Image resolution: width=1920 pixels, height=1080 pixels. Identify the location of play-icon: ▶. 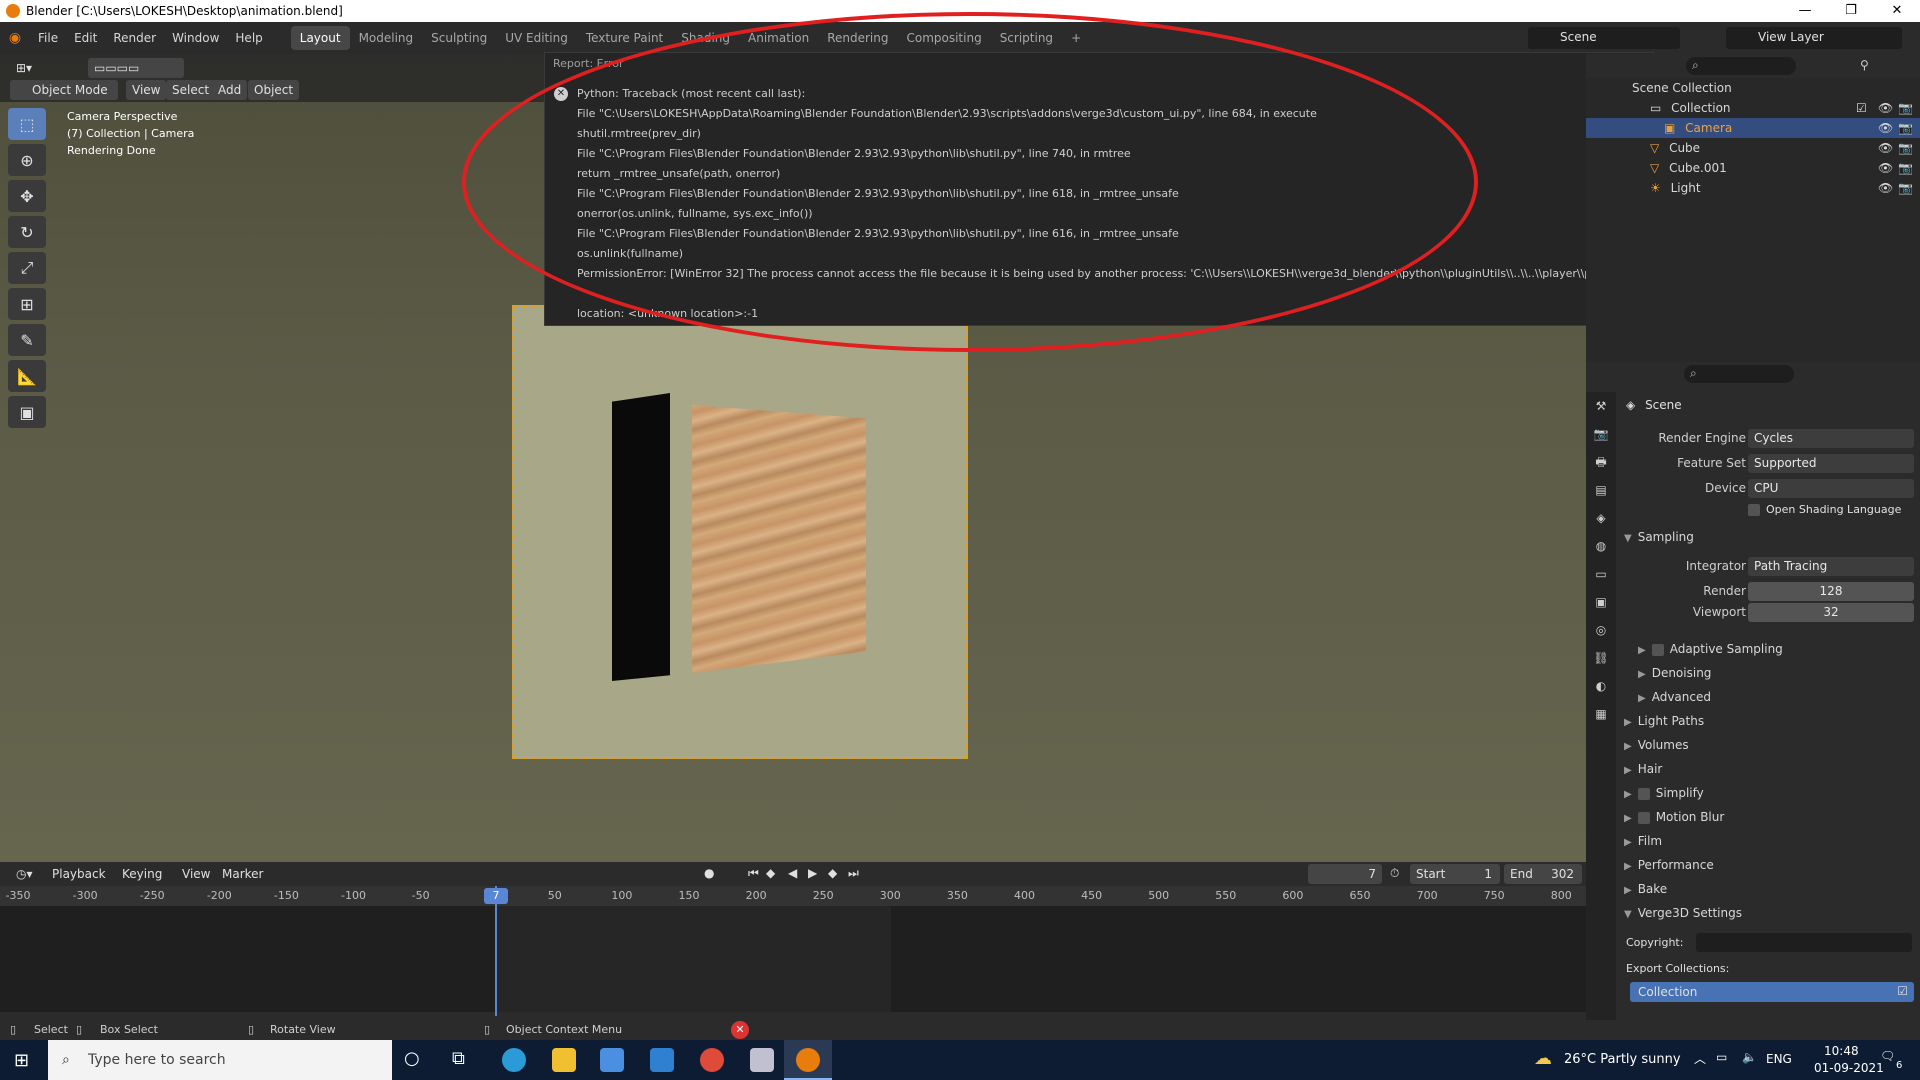
(812, 873).